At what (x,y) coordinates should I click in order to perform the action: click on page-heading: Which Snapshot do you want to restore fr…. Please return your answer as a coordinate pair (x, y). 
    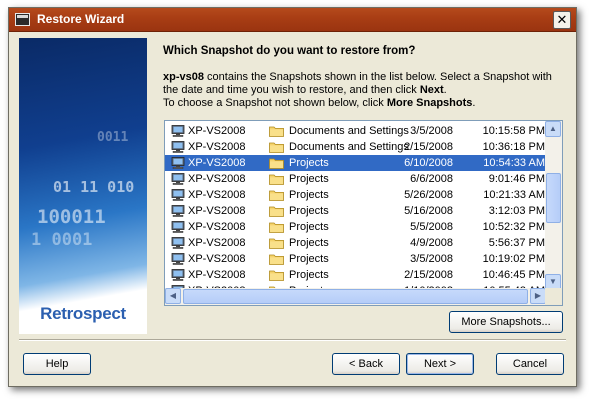
    Looking at the image, I should click on (289, 51).